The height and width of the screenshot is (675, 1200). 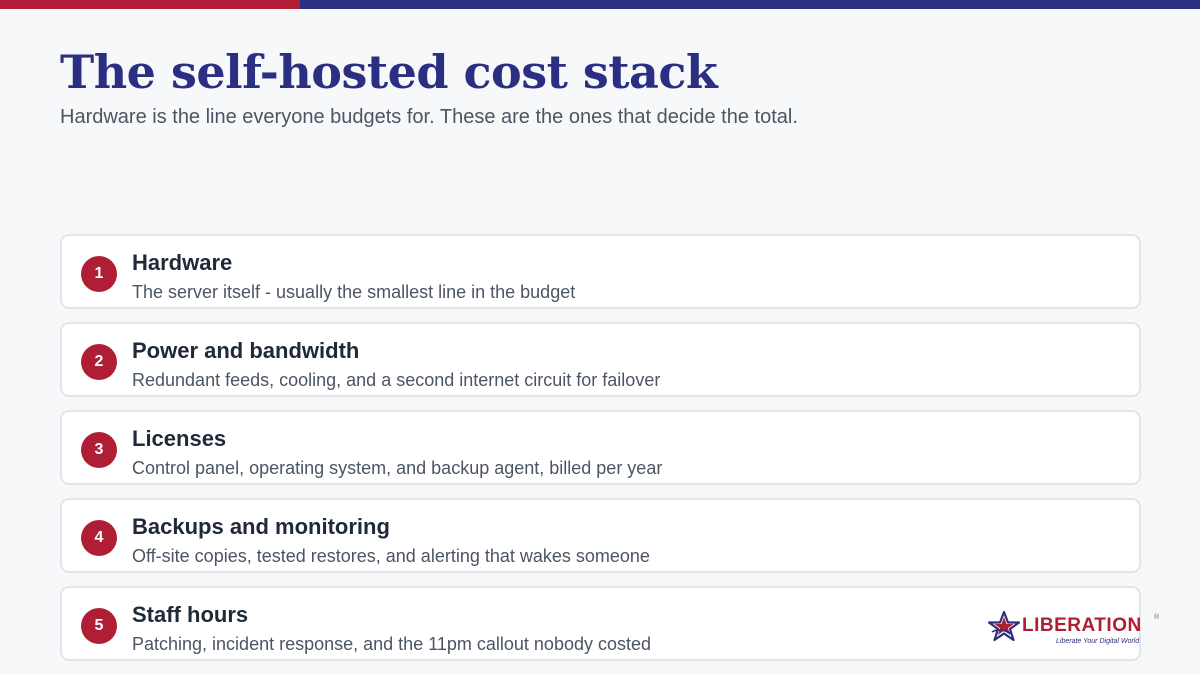 What do you see at coordinates (99, 274) in the screenshot?
I see `item-number-badge: 1` at bounding box center [99, 274].